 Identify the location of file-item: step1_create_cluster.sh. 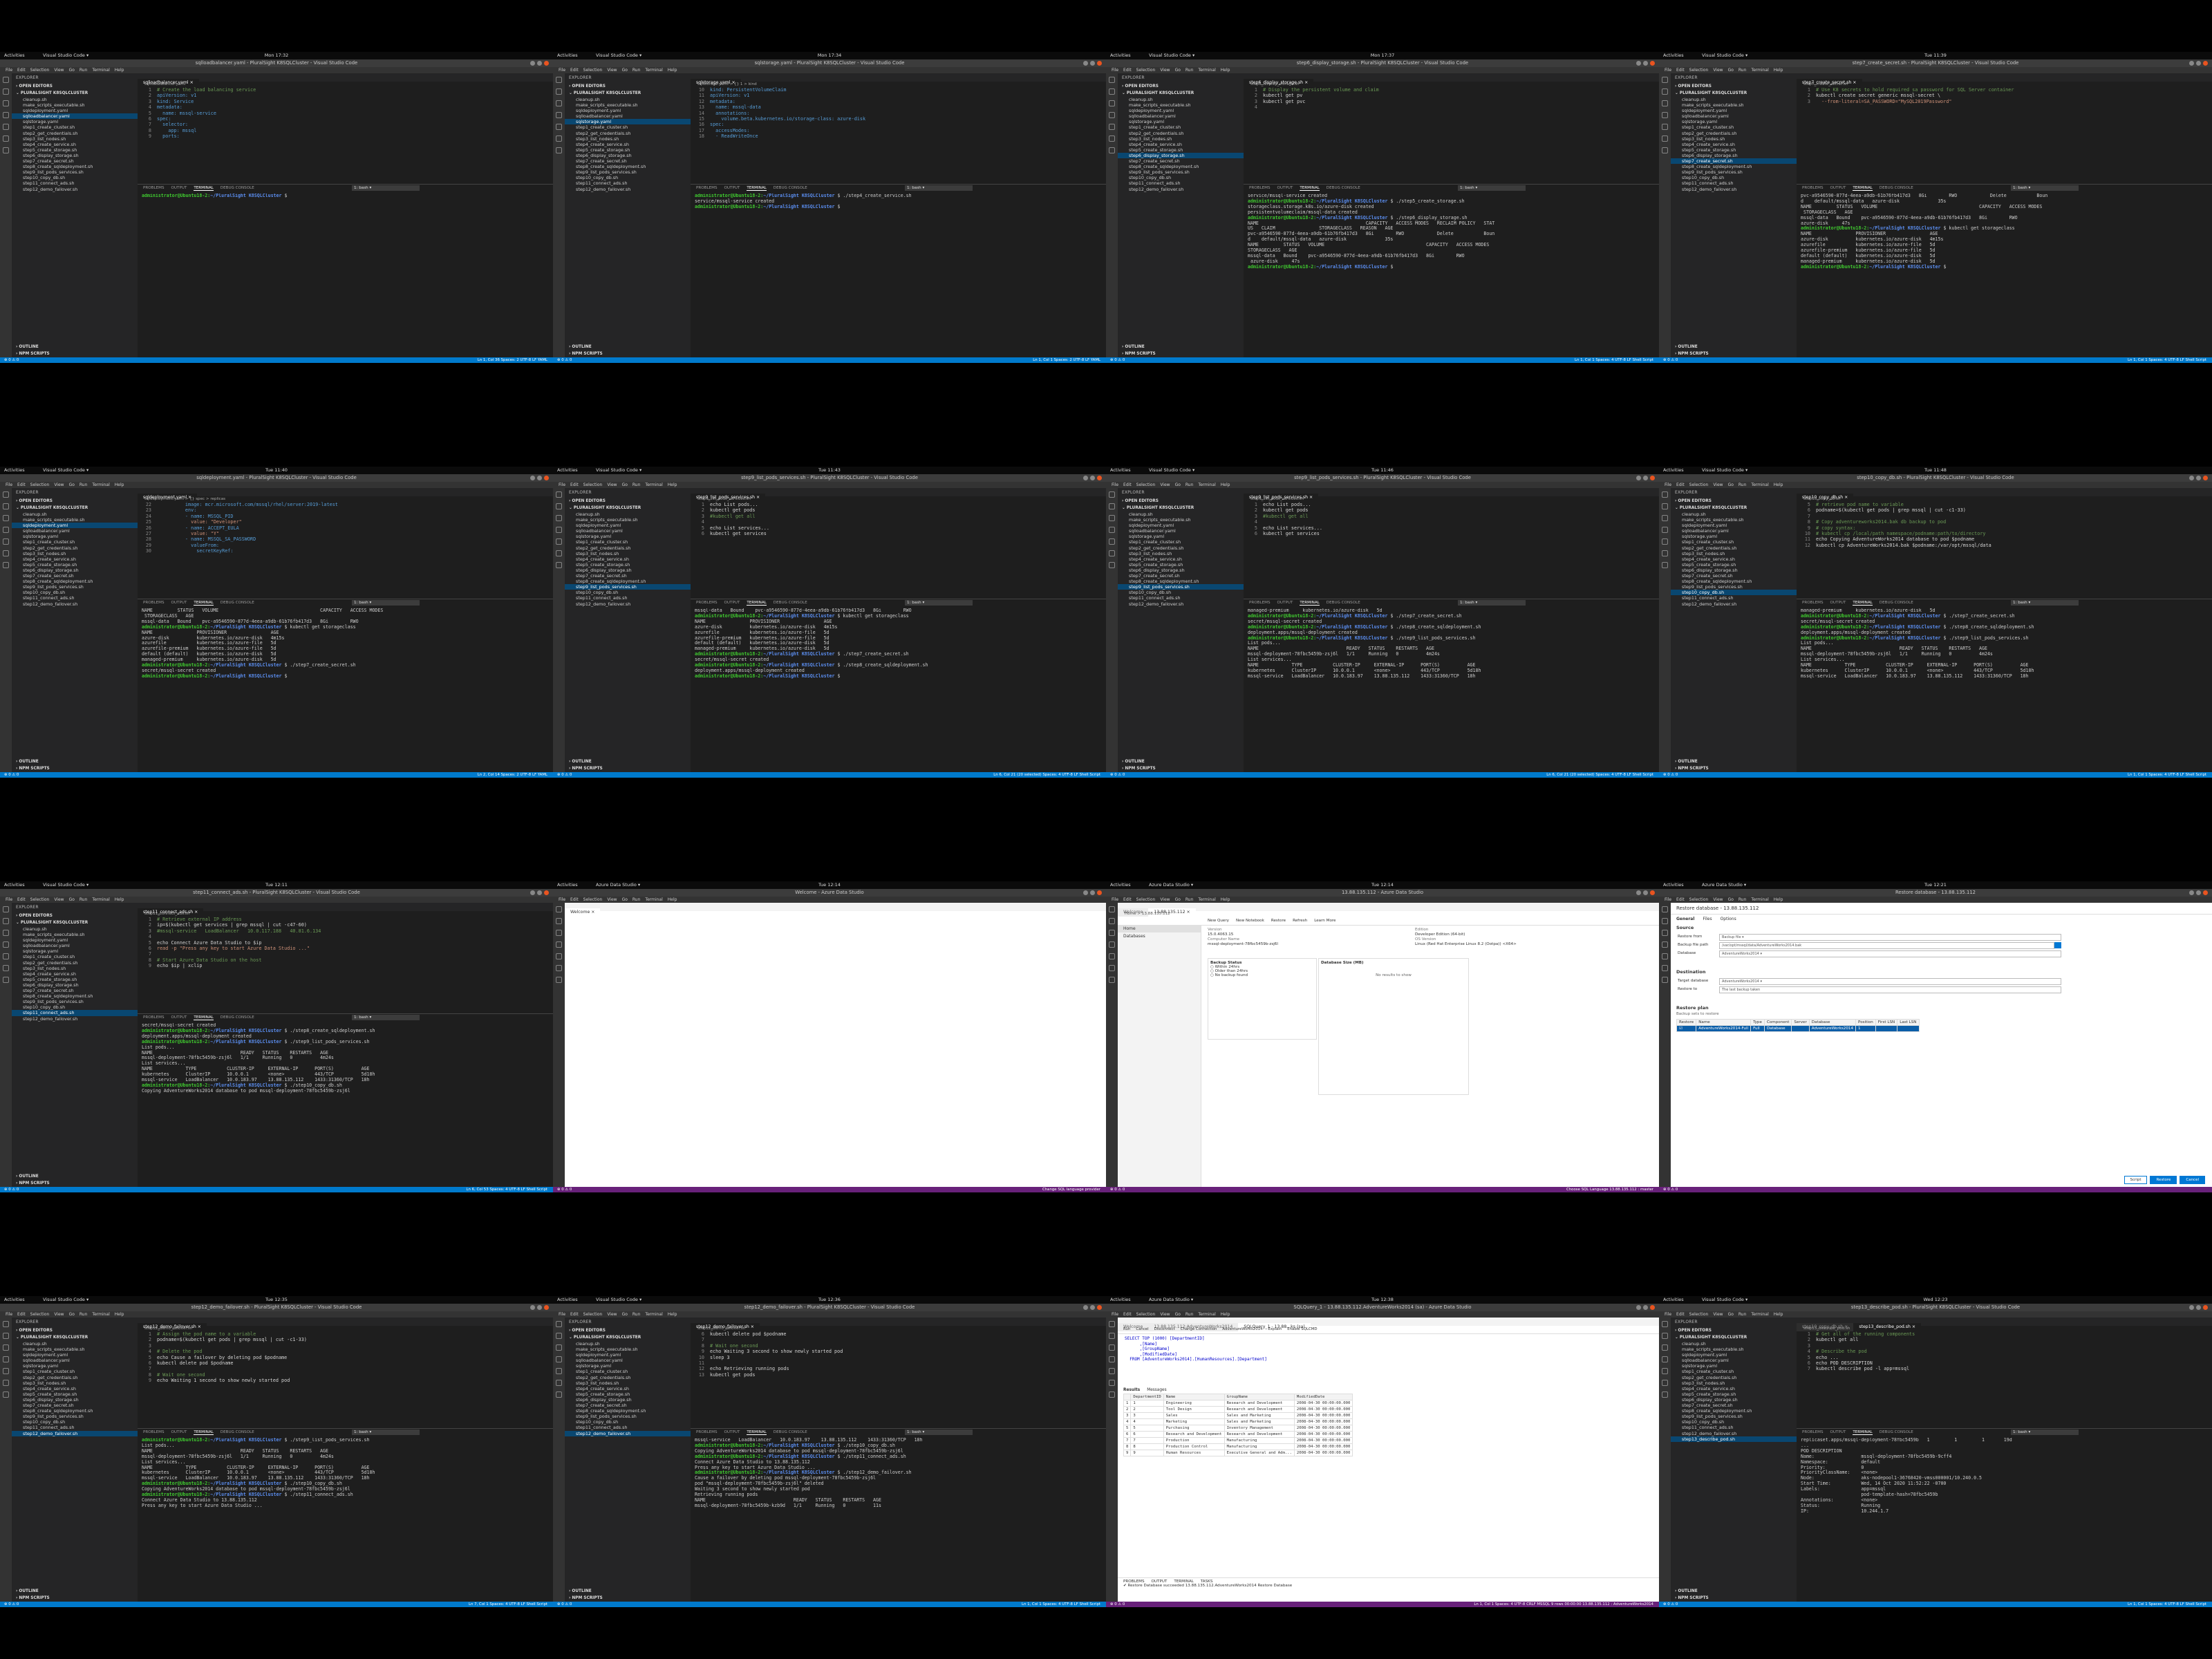
(628, 542).